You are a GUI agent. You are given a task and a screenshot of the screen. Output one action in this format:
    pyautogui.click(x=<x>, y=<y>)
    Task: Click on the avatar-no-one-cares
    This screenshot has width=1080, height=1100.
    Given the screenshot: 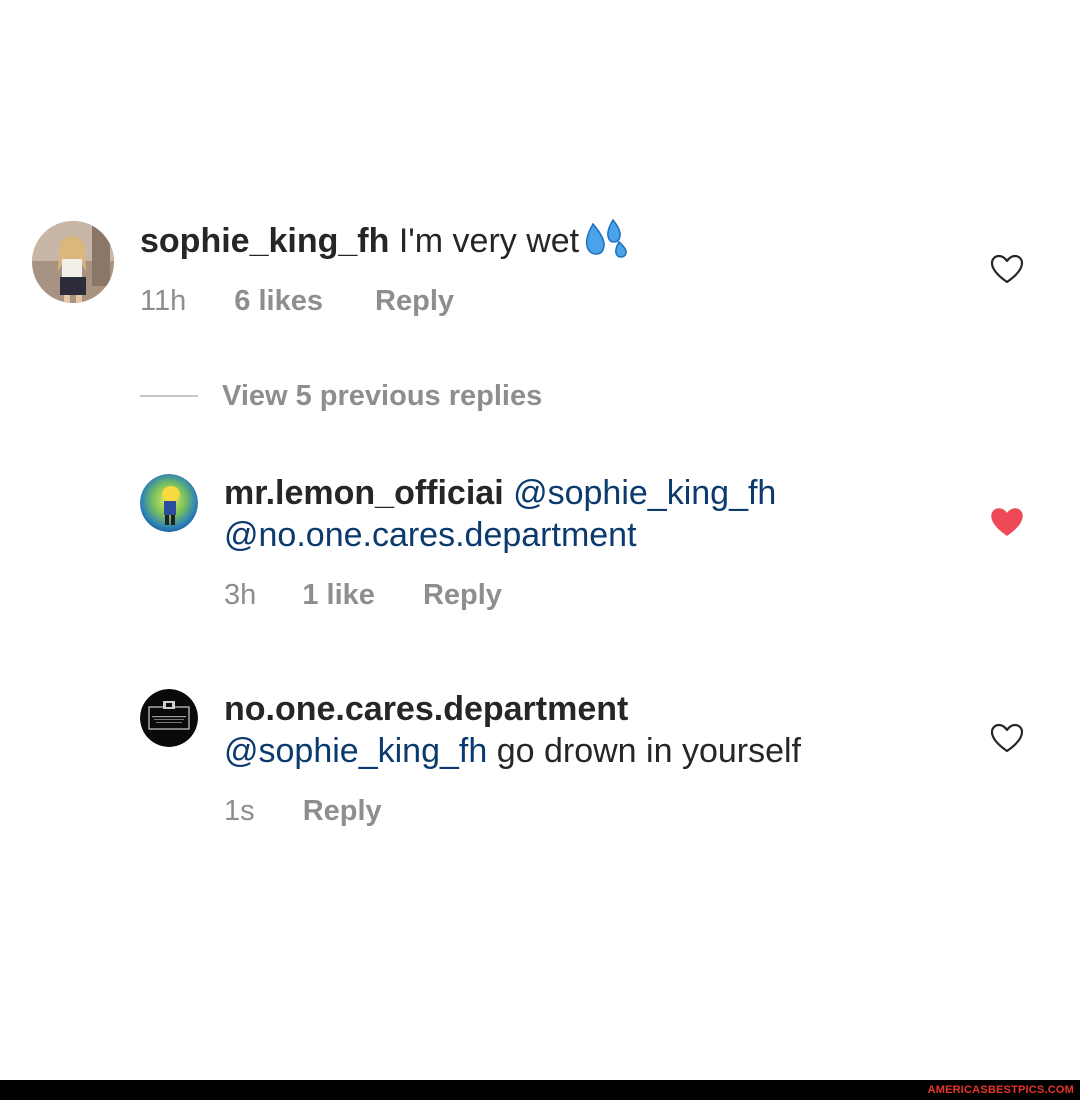 What is the action you would take?
    pyautogui.click(x=169, y=718)
    